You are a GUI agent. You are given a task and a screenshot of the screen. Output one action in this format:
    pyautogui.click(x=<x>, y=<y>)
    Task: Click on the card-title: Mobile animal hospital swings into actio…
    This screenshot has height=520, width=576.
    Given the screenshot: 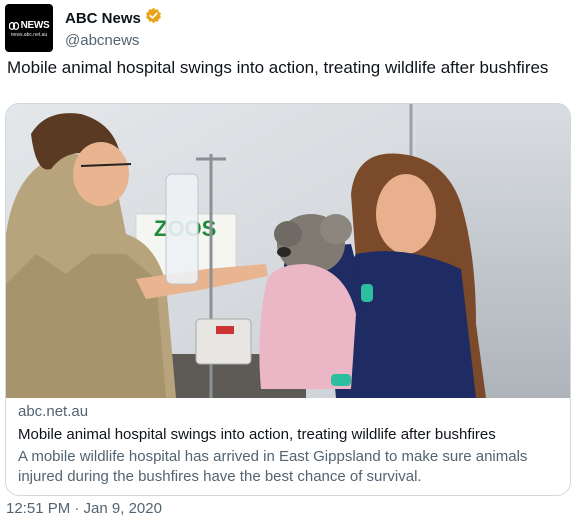 What is the action you would take?
    pyautogui.click(x=288, y=435)
    